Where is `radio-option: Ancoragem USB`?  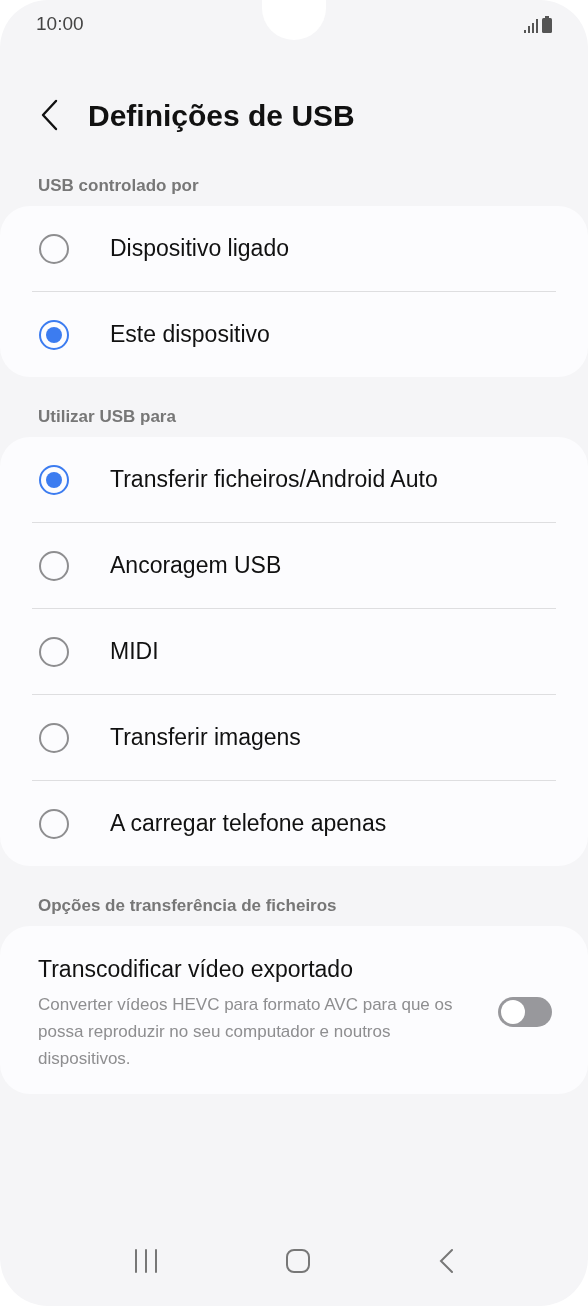
radio-option: Ancoragem USB is located at coordinates (294, 565).